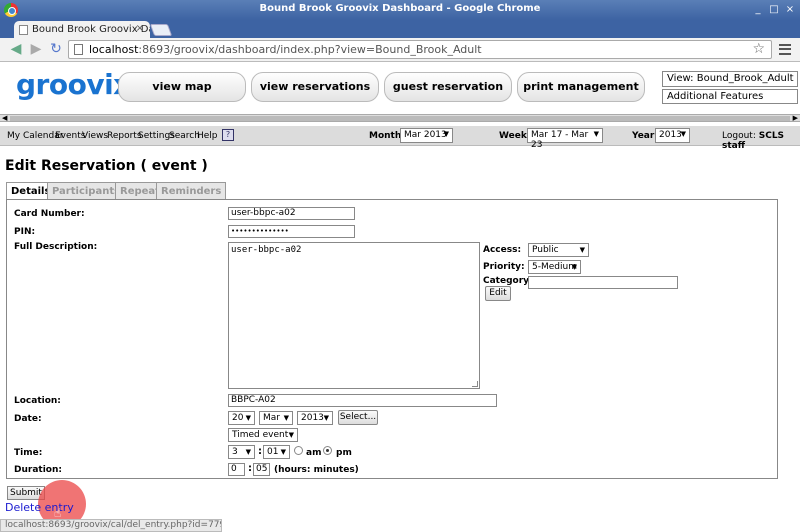 The image size is (800, 532). I want to click on week-label: Week:, so click(515, 136).